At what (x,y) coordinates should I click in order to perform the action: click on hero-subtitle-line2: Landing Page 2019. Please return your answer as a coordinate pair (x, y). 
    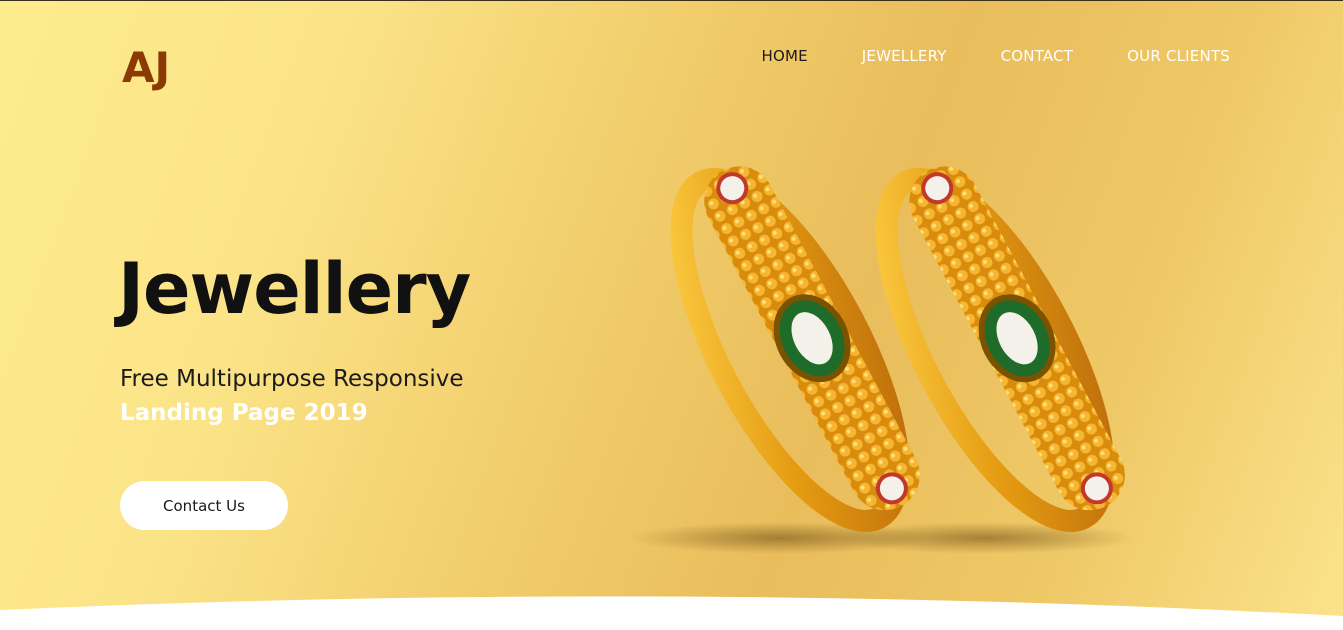
    Looking at the image, I should click on (244, 413).